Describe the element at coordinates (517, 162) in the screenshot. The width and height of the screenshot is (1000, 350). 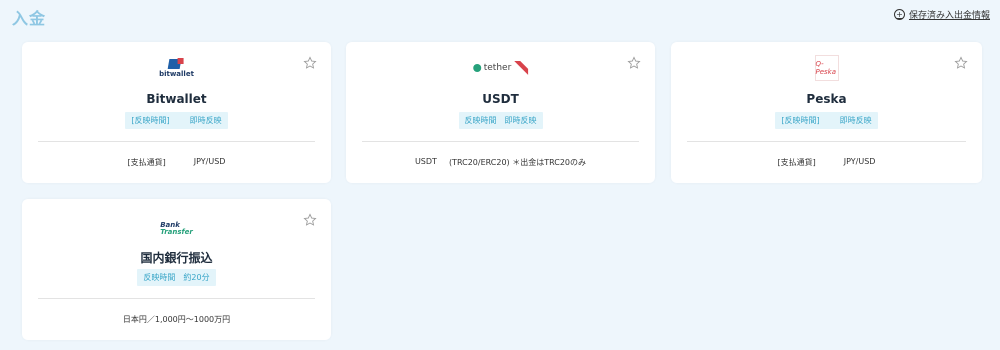
I see `info-value: (TRC20/ERC20) ＊出金はTRC20のみ` at that location.